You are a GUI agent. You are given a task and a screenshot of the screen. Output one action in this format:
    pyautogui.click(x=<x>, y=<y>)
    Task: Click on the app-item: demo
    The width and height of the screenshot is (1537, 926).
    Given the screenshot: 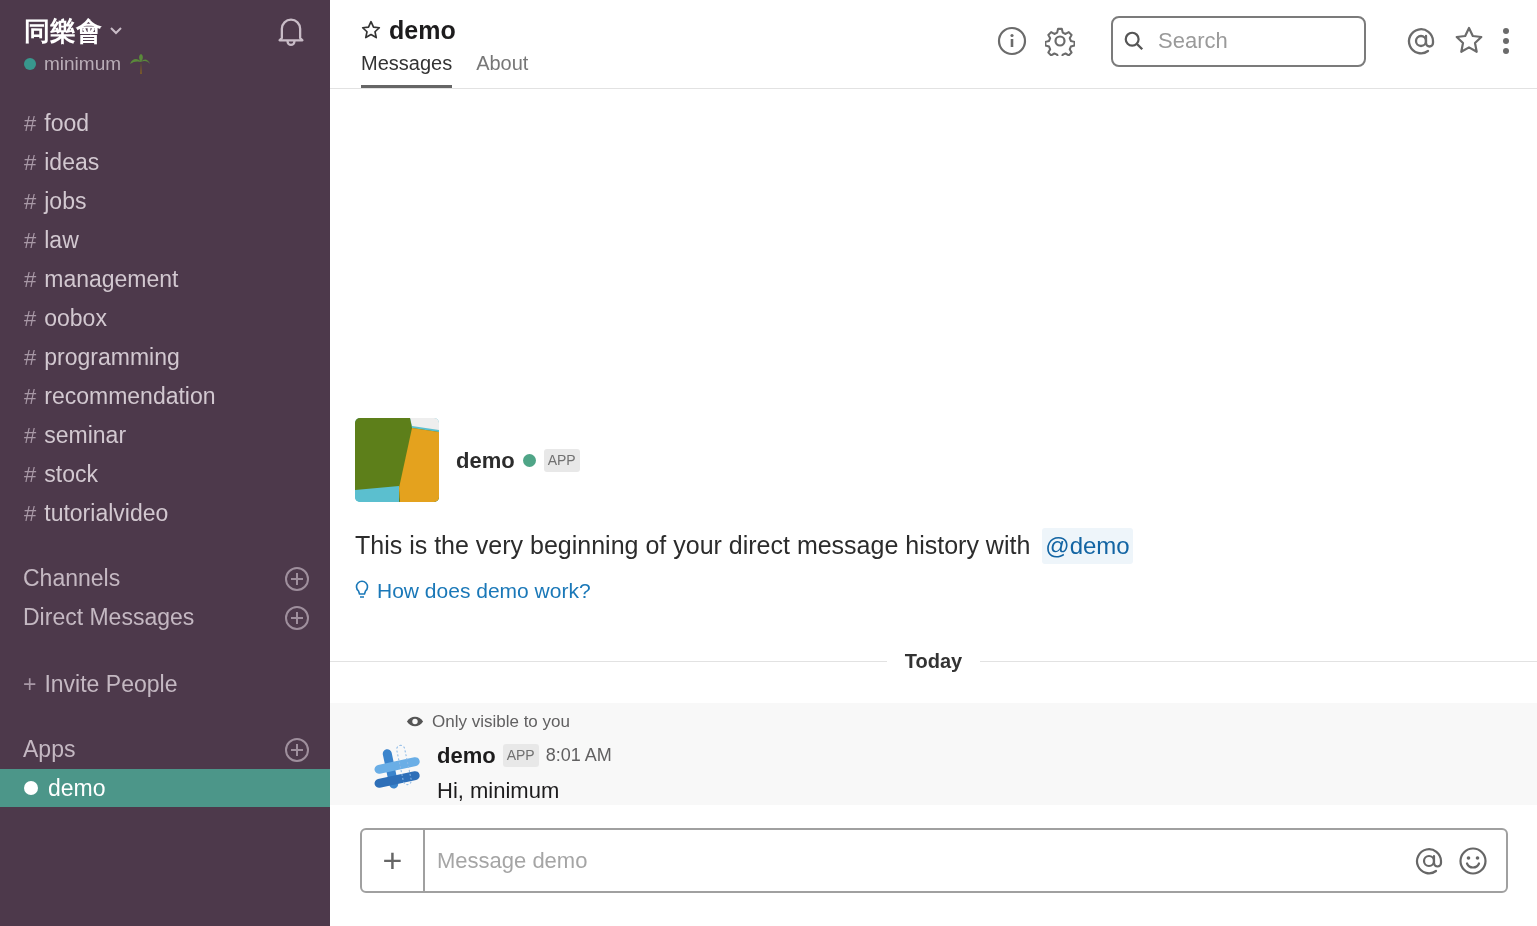 What is the action you would take?
    pyautogui.click(x=165, y=788)
    